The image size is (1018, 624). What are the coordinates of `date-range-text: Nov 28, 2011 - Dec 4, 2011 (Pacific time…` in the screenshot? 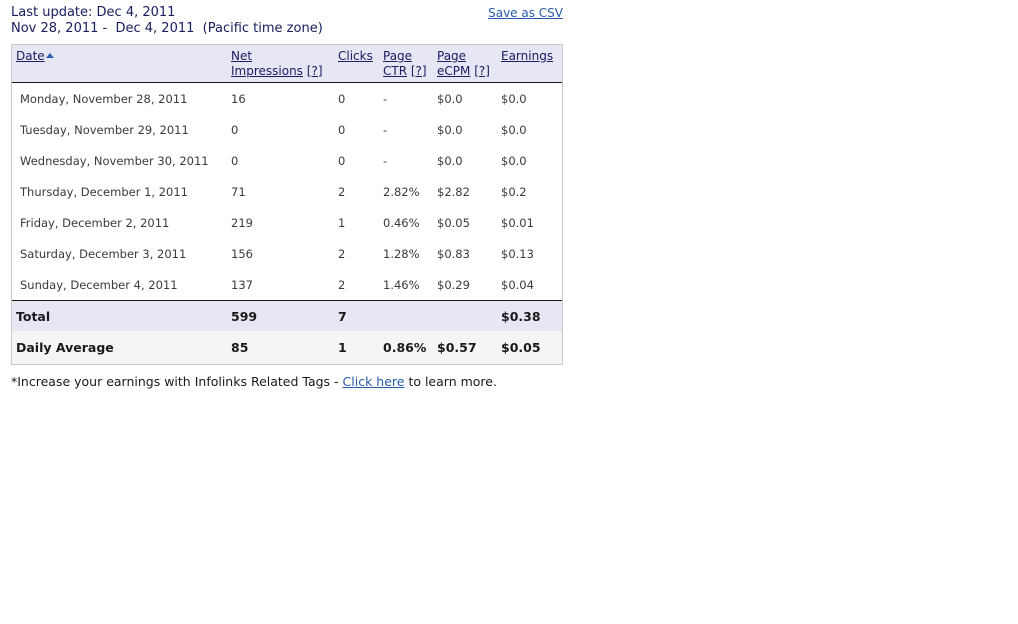 It's located at (167, 28).